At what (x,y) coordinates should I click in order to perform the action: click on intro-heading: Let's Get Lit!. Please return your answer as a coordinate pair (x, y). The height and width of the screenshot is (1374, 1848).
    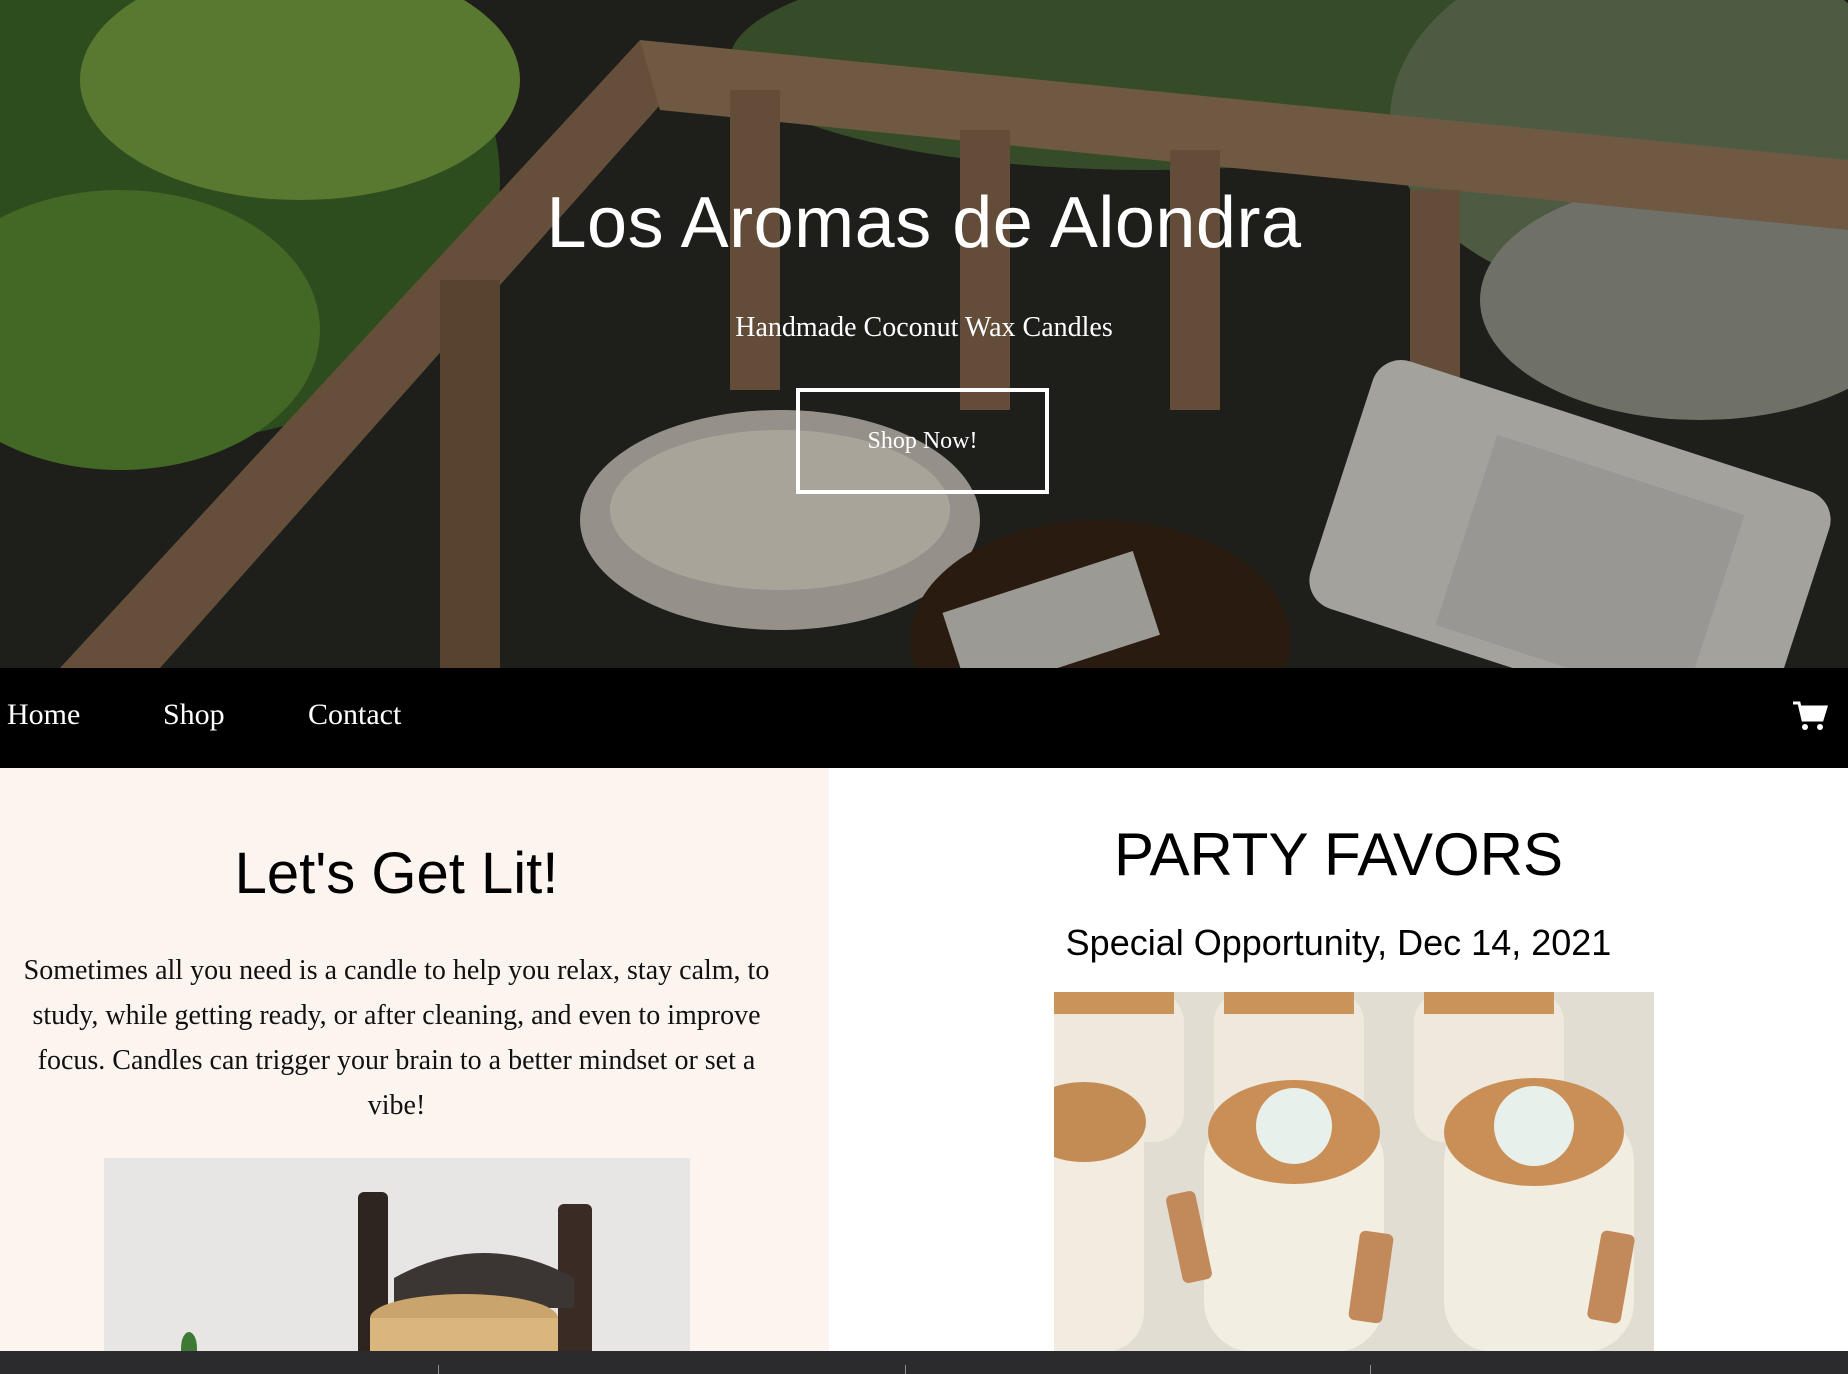
    Looking at the image, I should click on (396, 873).